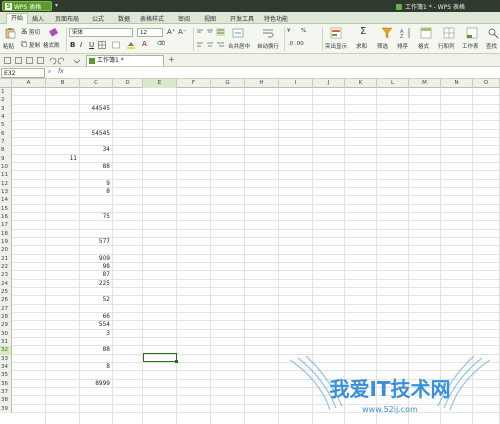  What do you see at coordinates (6, 83) in the screenshot?
I see `select-all-corner` at bounding box center [6, 83].